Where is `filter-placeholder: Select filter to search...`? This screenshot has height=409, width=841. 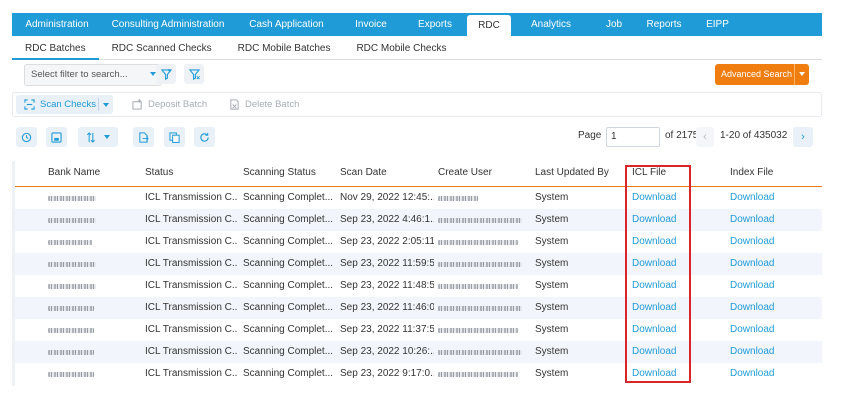
filter-placeholder: Select filter to search... is located at coordinates (79, 74).